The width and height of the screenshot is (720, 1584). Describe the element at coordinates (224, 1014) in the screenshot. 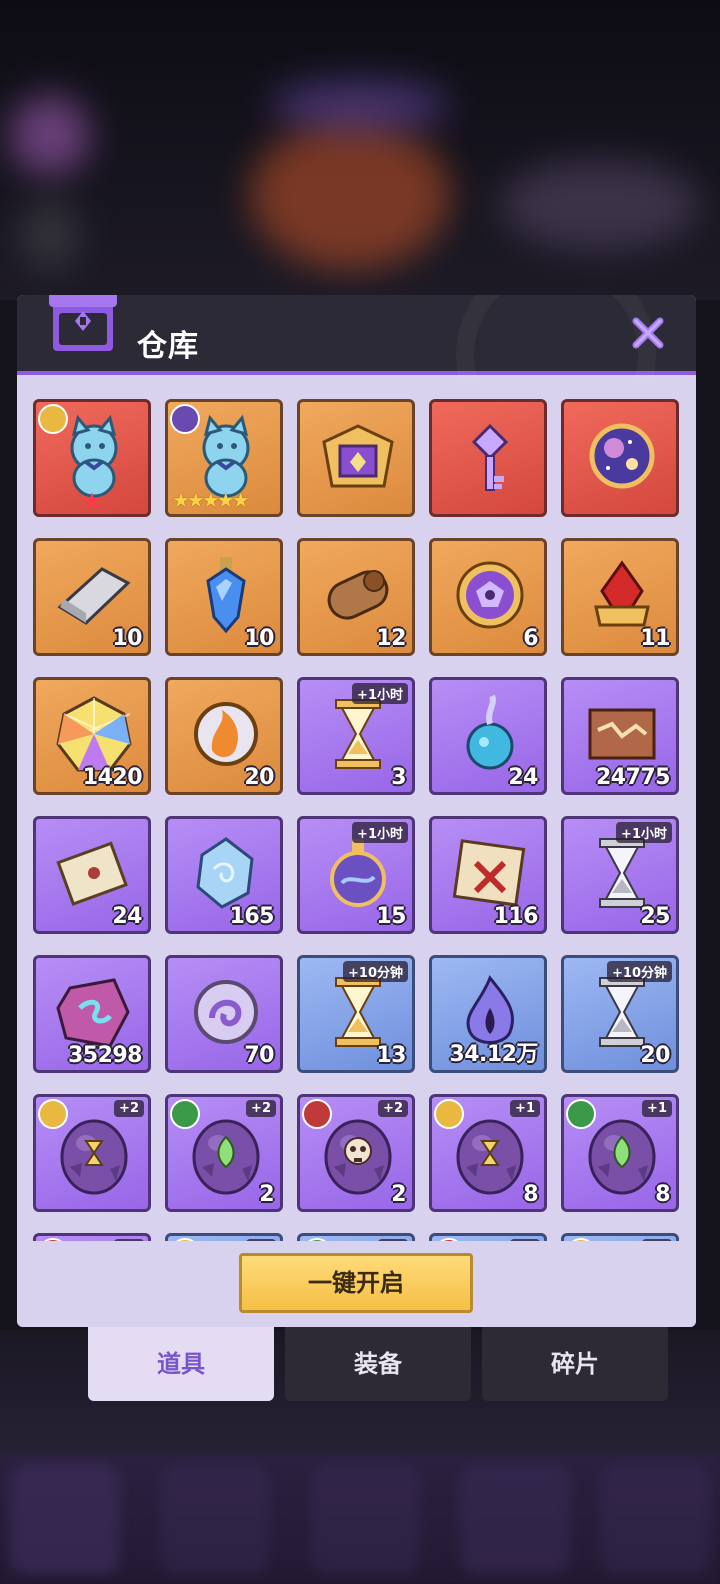

I see `inventory-item: 70` at that location.